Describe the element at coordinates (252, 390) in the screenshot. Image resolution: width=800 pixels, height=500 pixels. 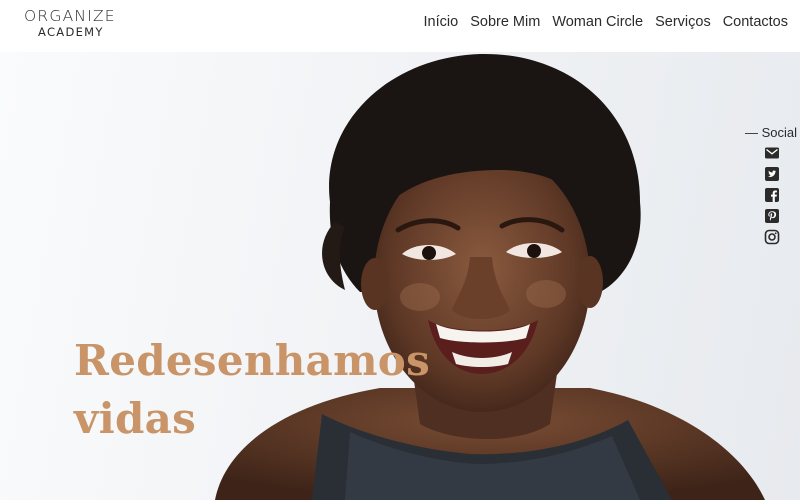
I see `hero-headline: Redesenhamos vidas` at that location.